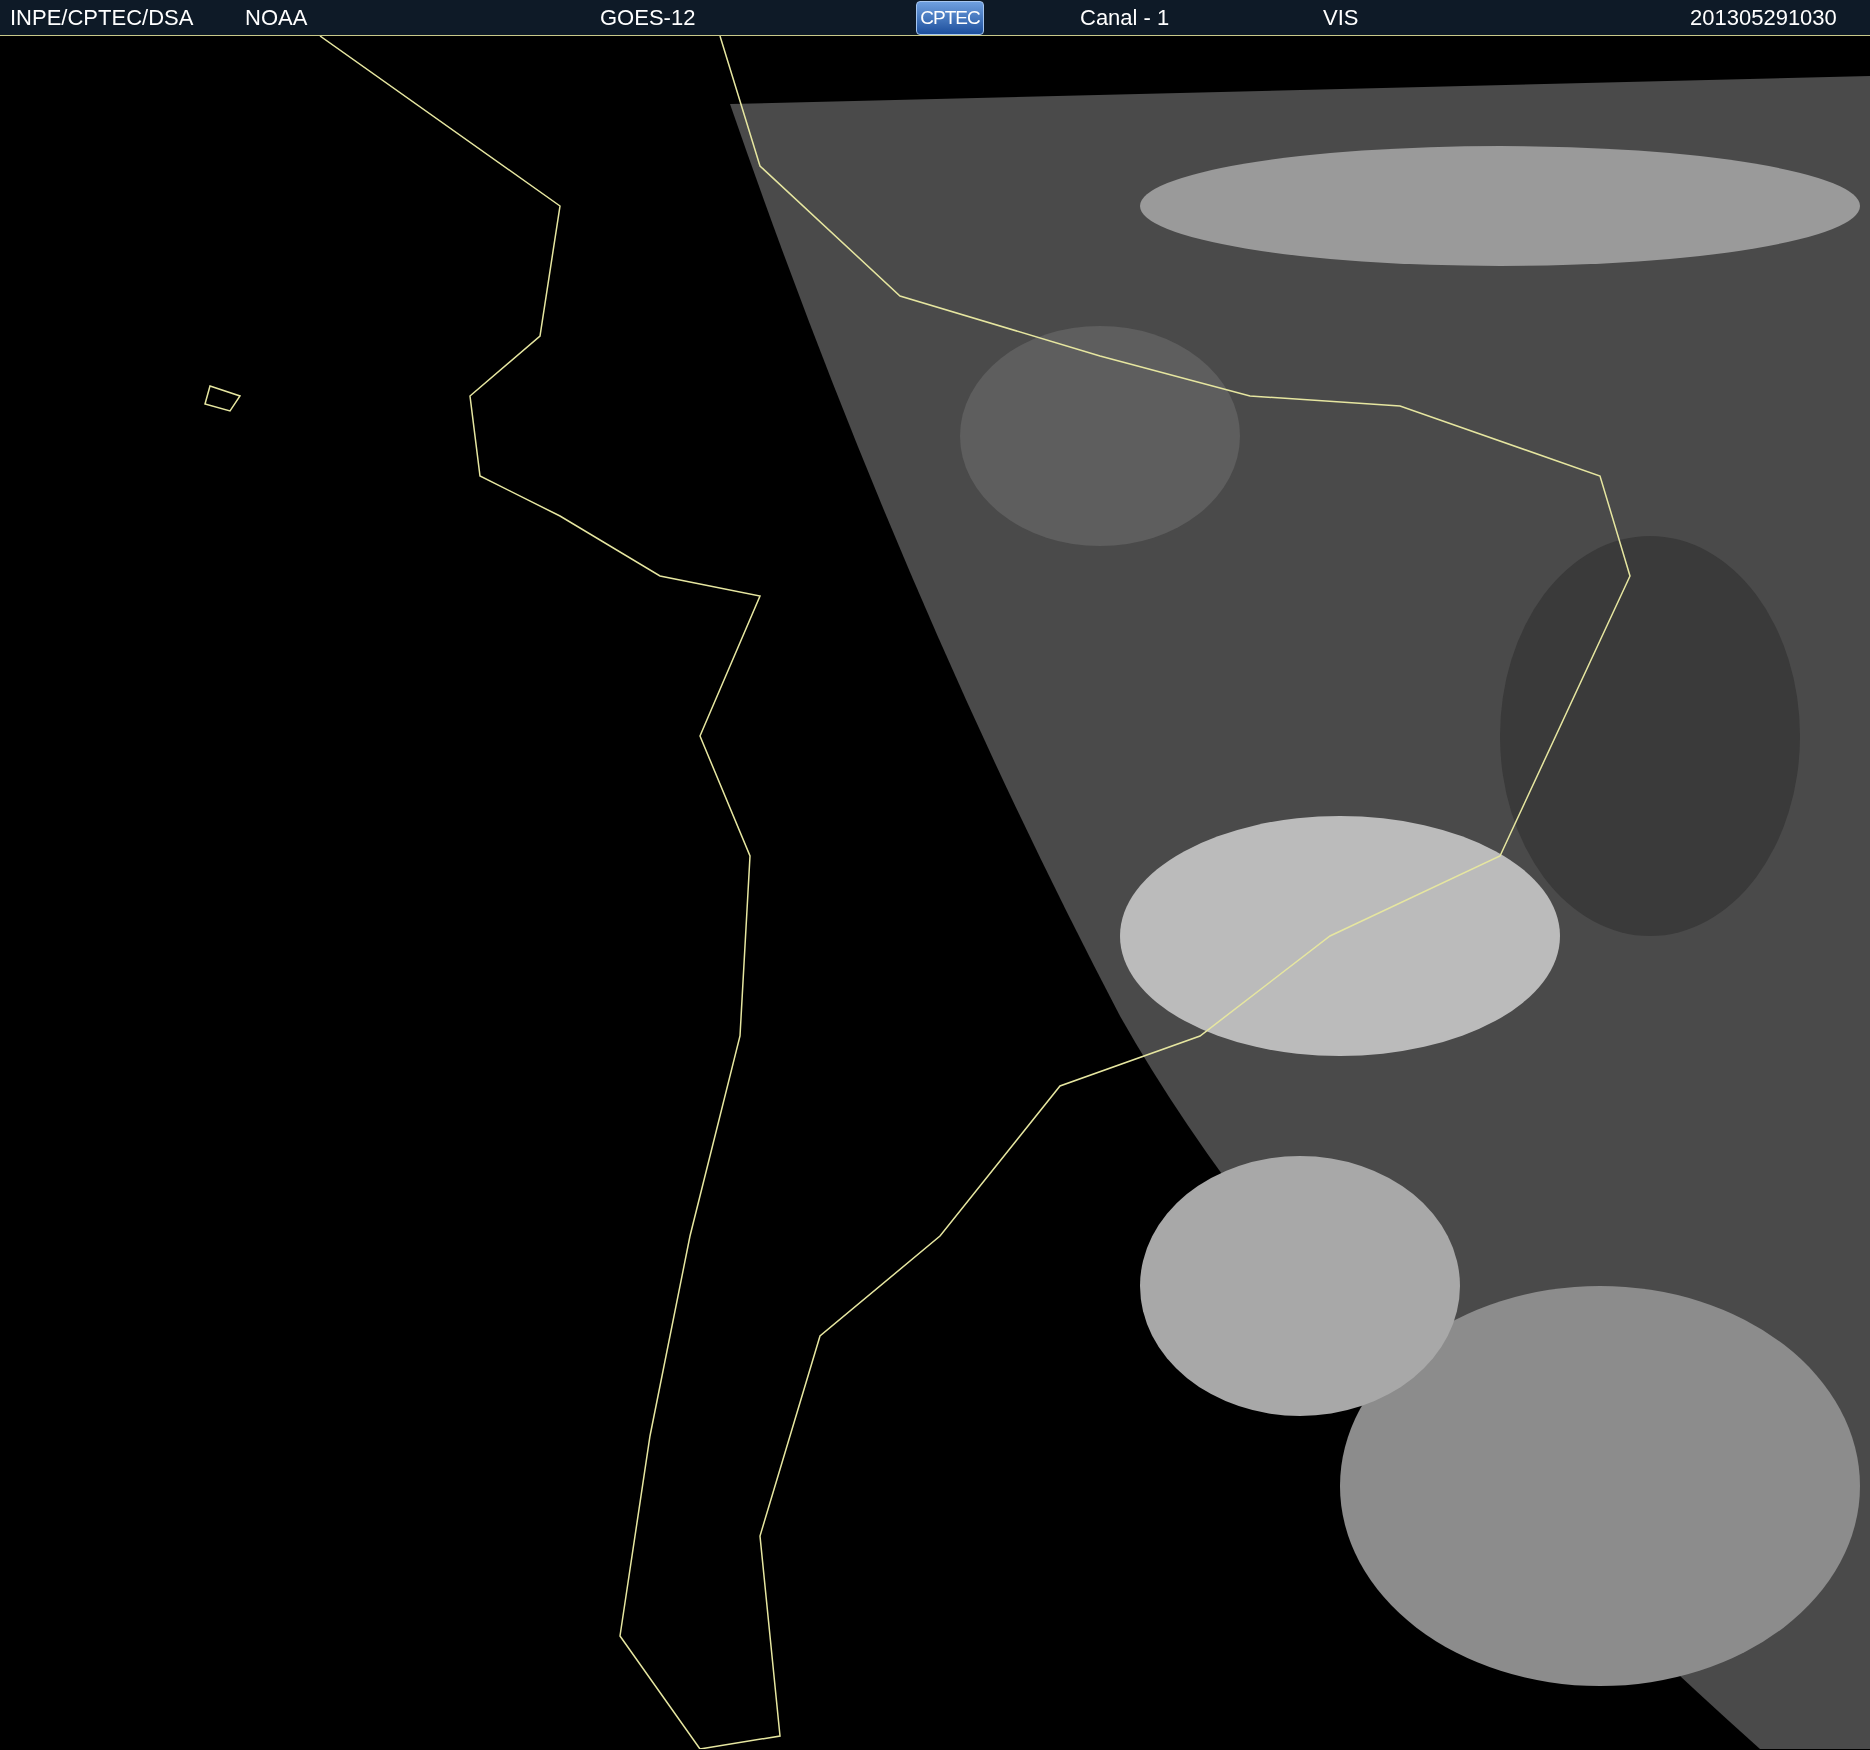 The height and width of the screenshot is (1750, 1870). Describe the element at coordinates (102, 17) in the screenshot. I see `header-label: INPE/CPTEC/DSA` at that location.